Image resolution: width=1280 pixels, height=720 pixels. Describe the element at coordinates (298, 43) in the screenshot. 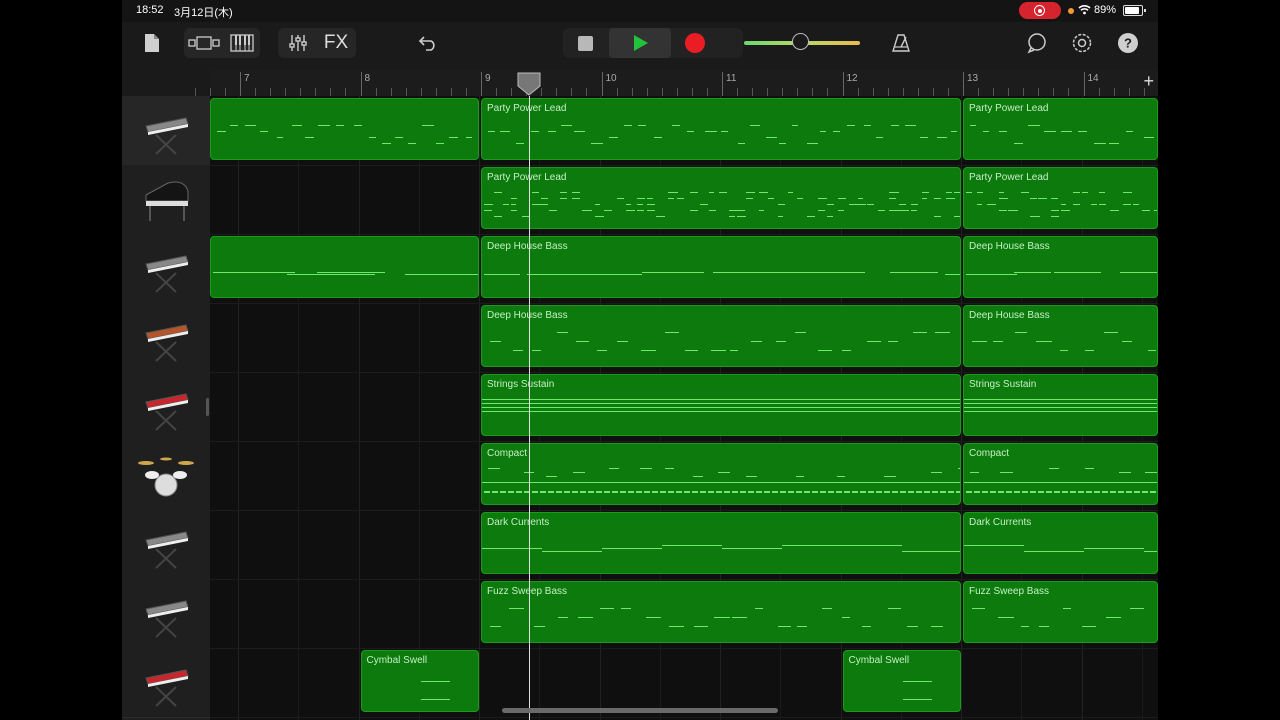

I see `mixer-button` at that location.